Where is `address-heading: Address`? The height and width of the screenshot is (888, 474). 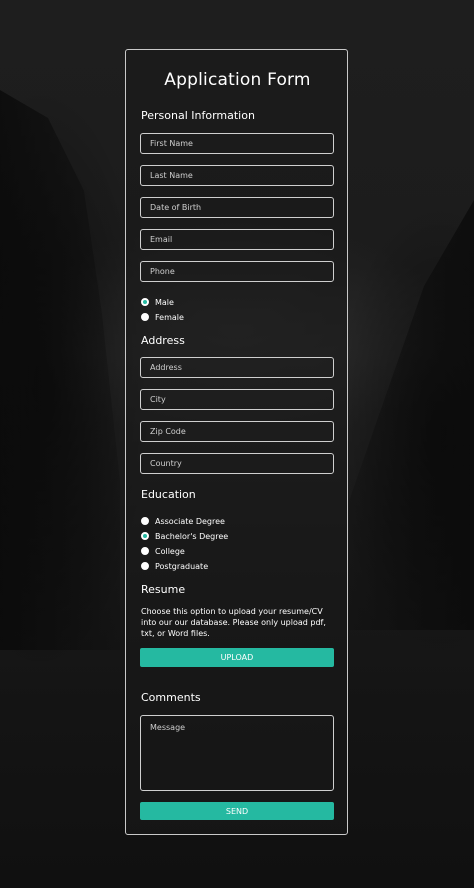 address-heading: Address is located at coordinates (163, 340).